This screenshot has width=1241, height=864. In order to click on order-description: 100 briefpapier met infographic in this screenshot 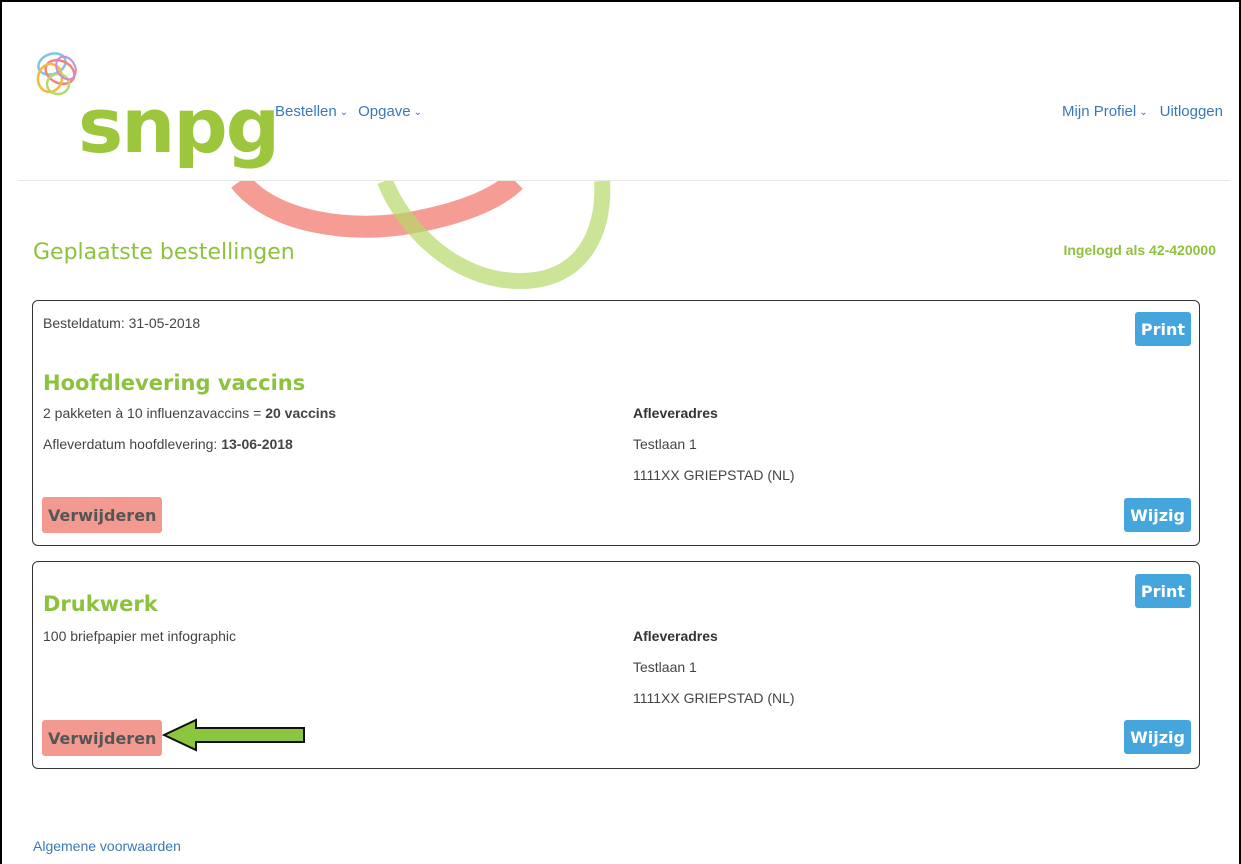, I will do `click(140, 636)`.